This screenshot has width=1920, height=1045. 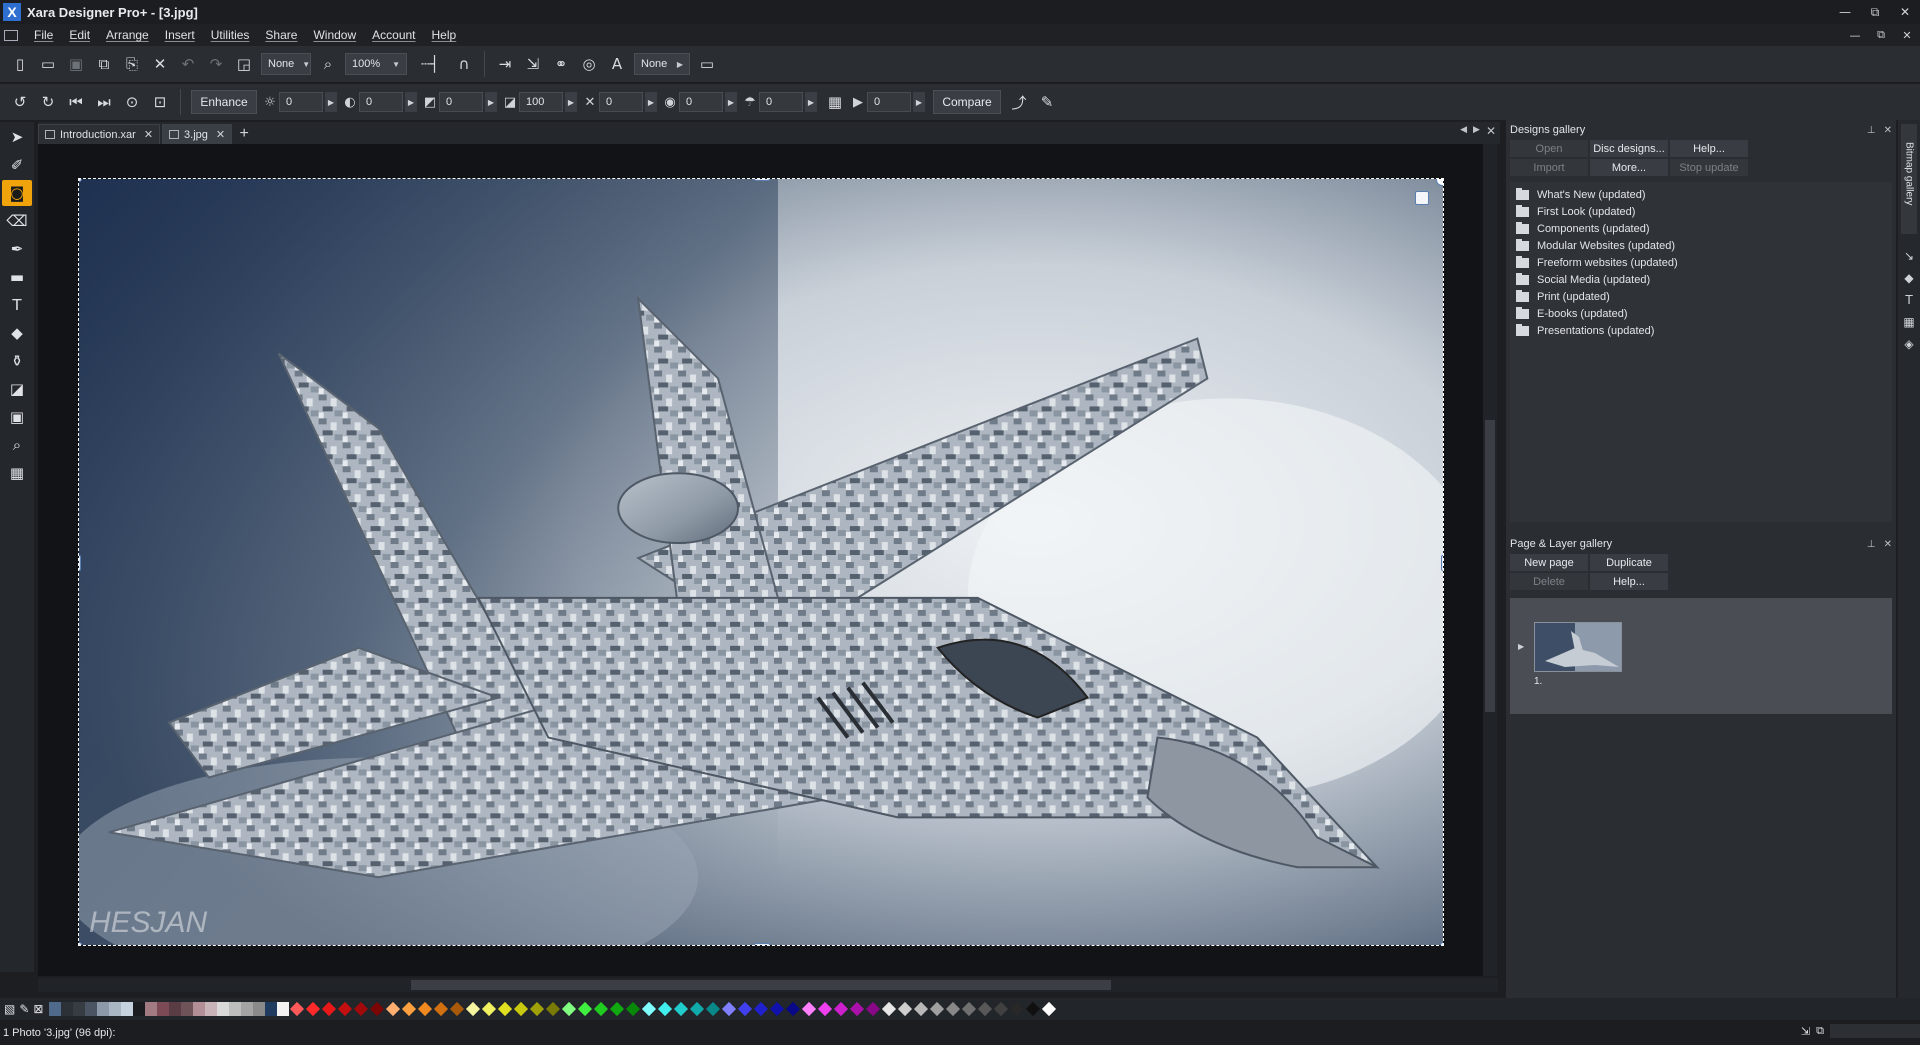 I want to click on levels-slider-button: ▶, so click(x=919, y=102).